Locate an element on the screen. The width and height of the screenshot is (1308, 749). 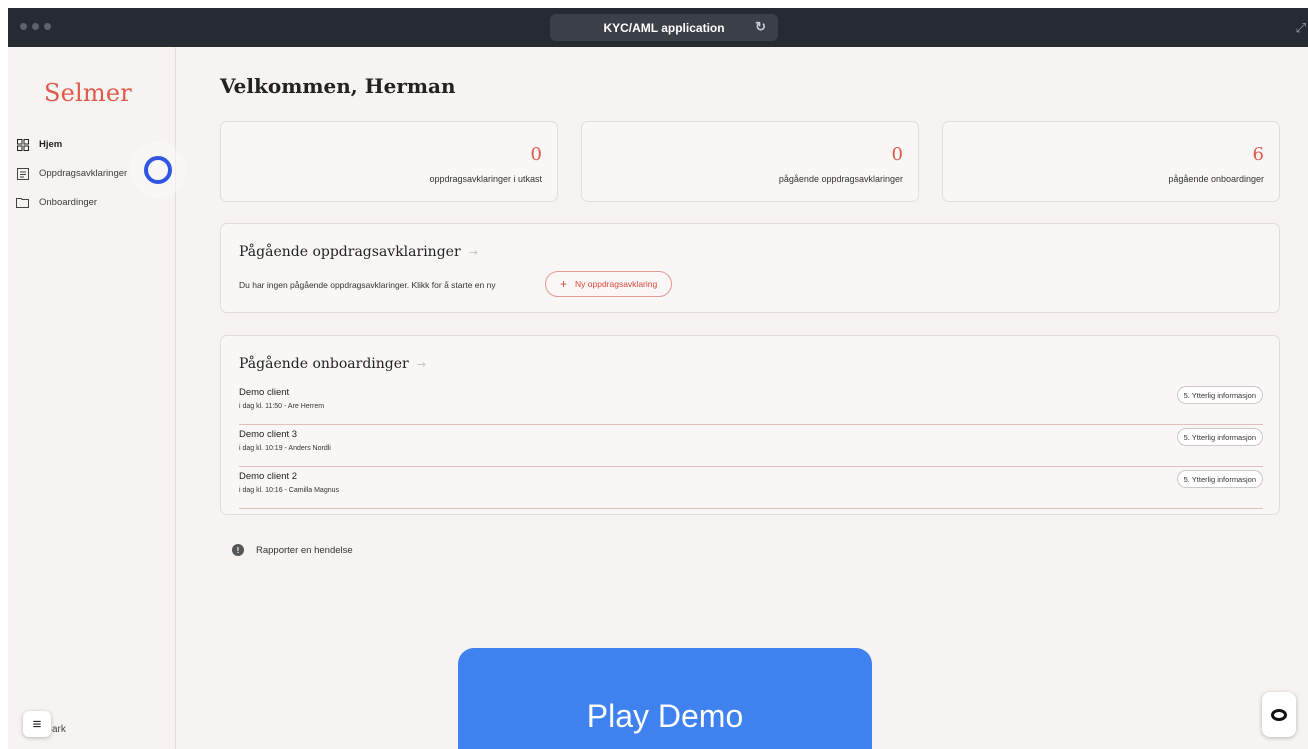
report-incident-link: ! Rapporter en hendelse is located at coordinates (292, 550).